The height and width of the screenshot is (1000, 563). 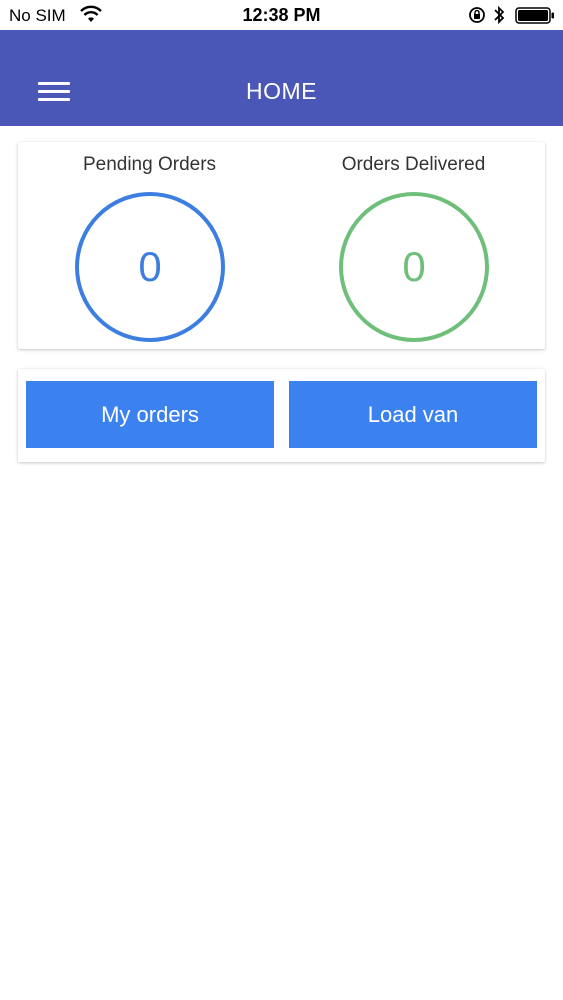 What do you see at coordinates (414, 267) in the screenshot?
I see `orders-delivered-count: 0` at bounding box center [414, 267].